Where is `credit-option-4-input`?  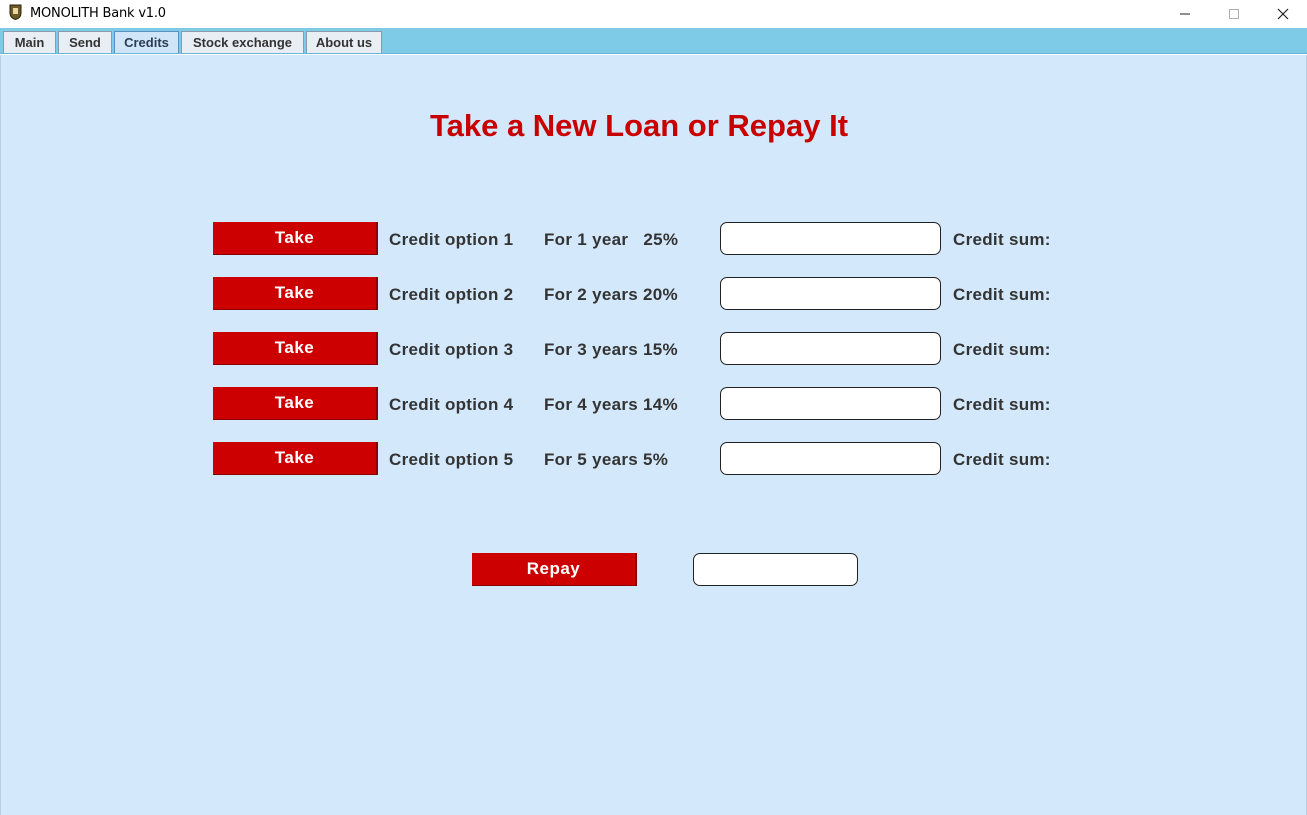 credit-option-4-input is located at coordinates (830, 403).